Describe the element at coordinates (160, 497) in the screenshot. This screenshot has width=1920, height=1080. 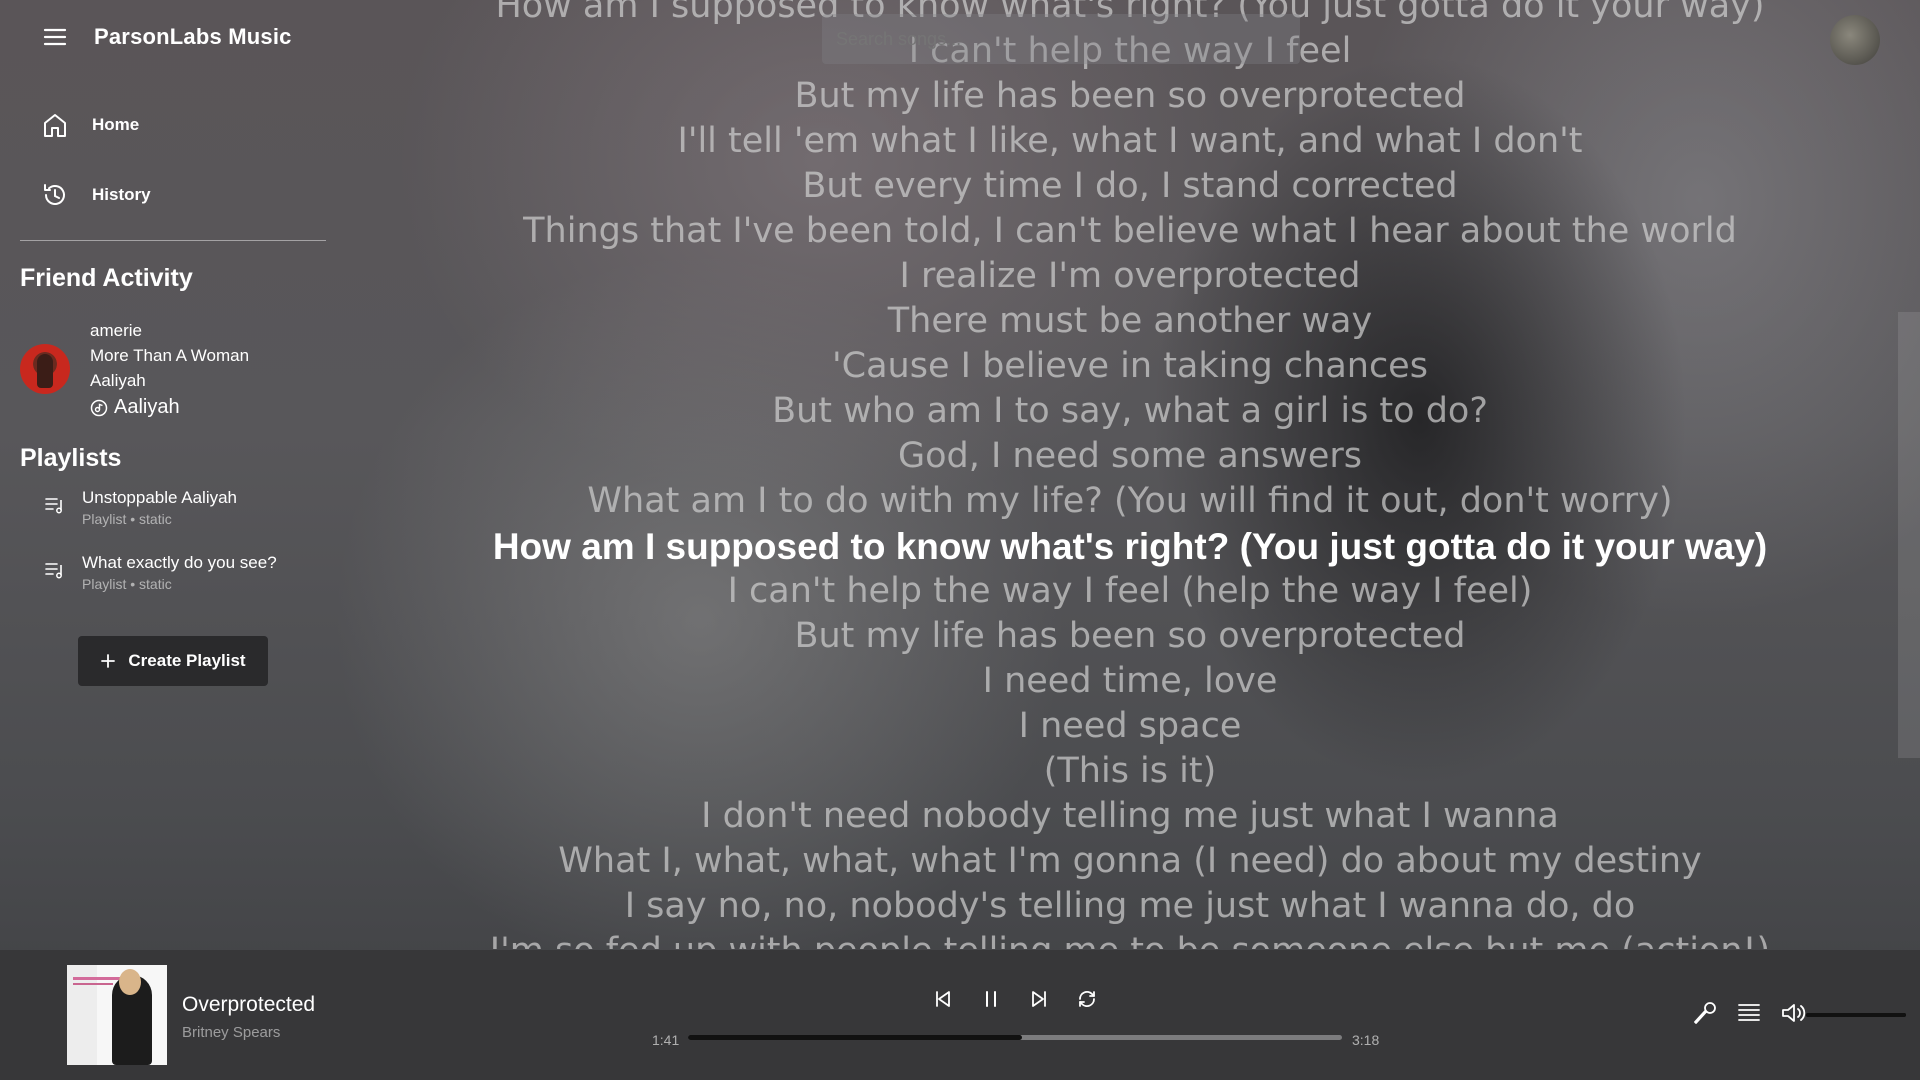
I see `playlist-name: Unstoppable Aaliyah` at that location.